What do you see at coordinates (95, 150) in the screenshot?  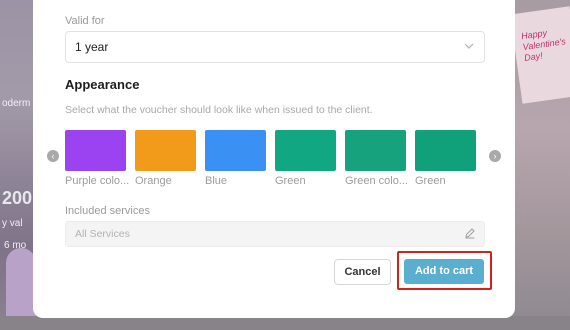 I see `swatch-purple` at bounding box center [95, 150].